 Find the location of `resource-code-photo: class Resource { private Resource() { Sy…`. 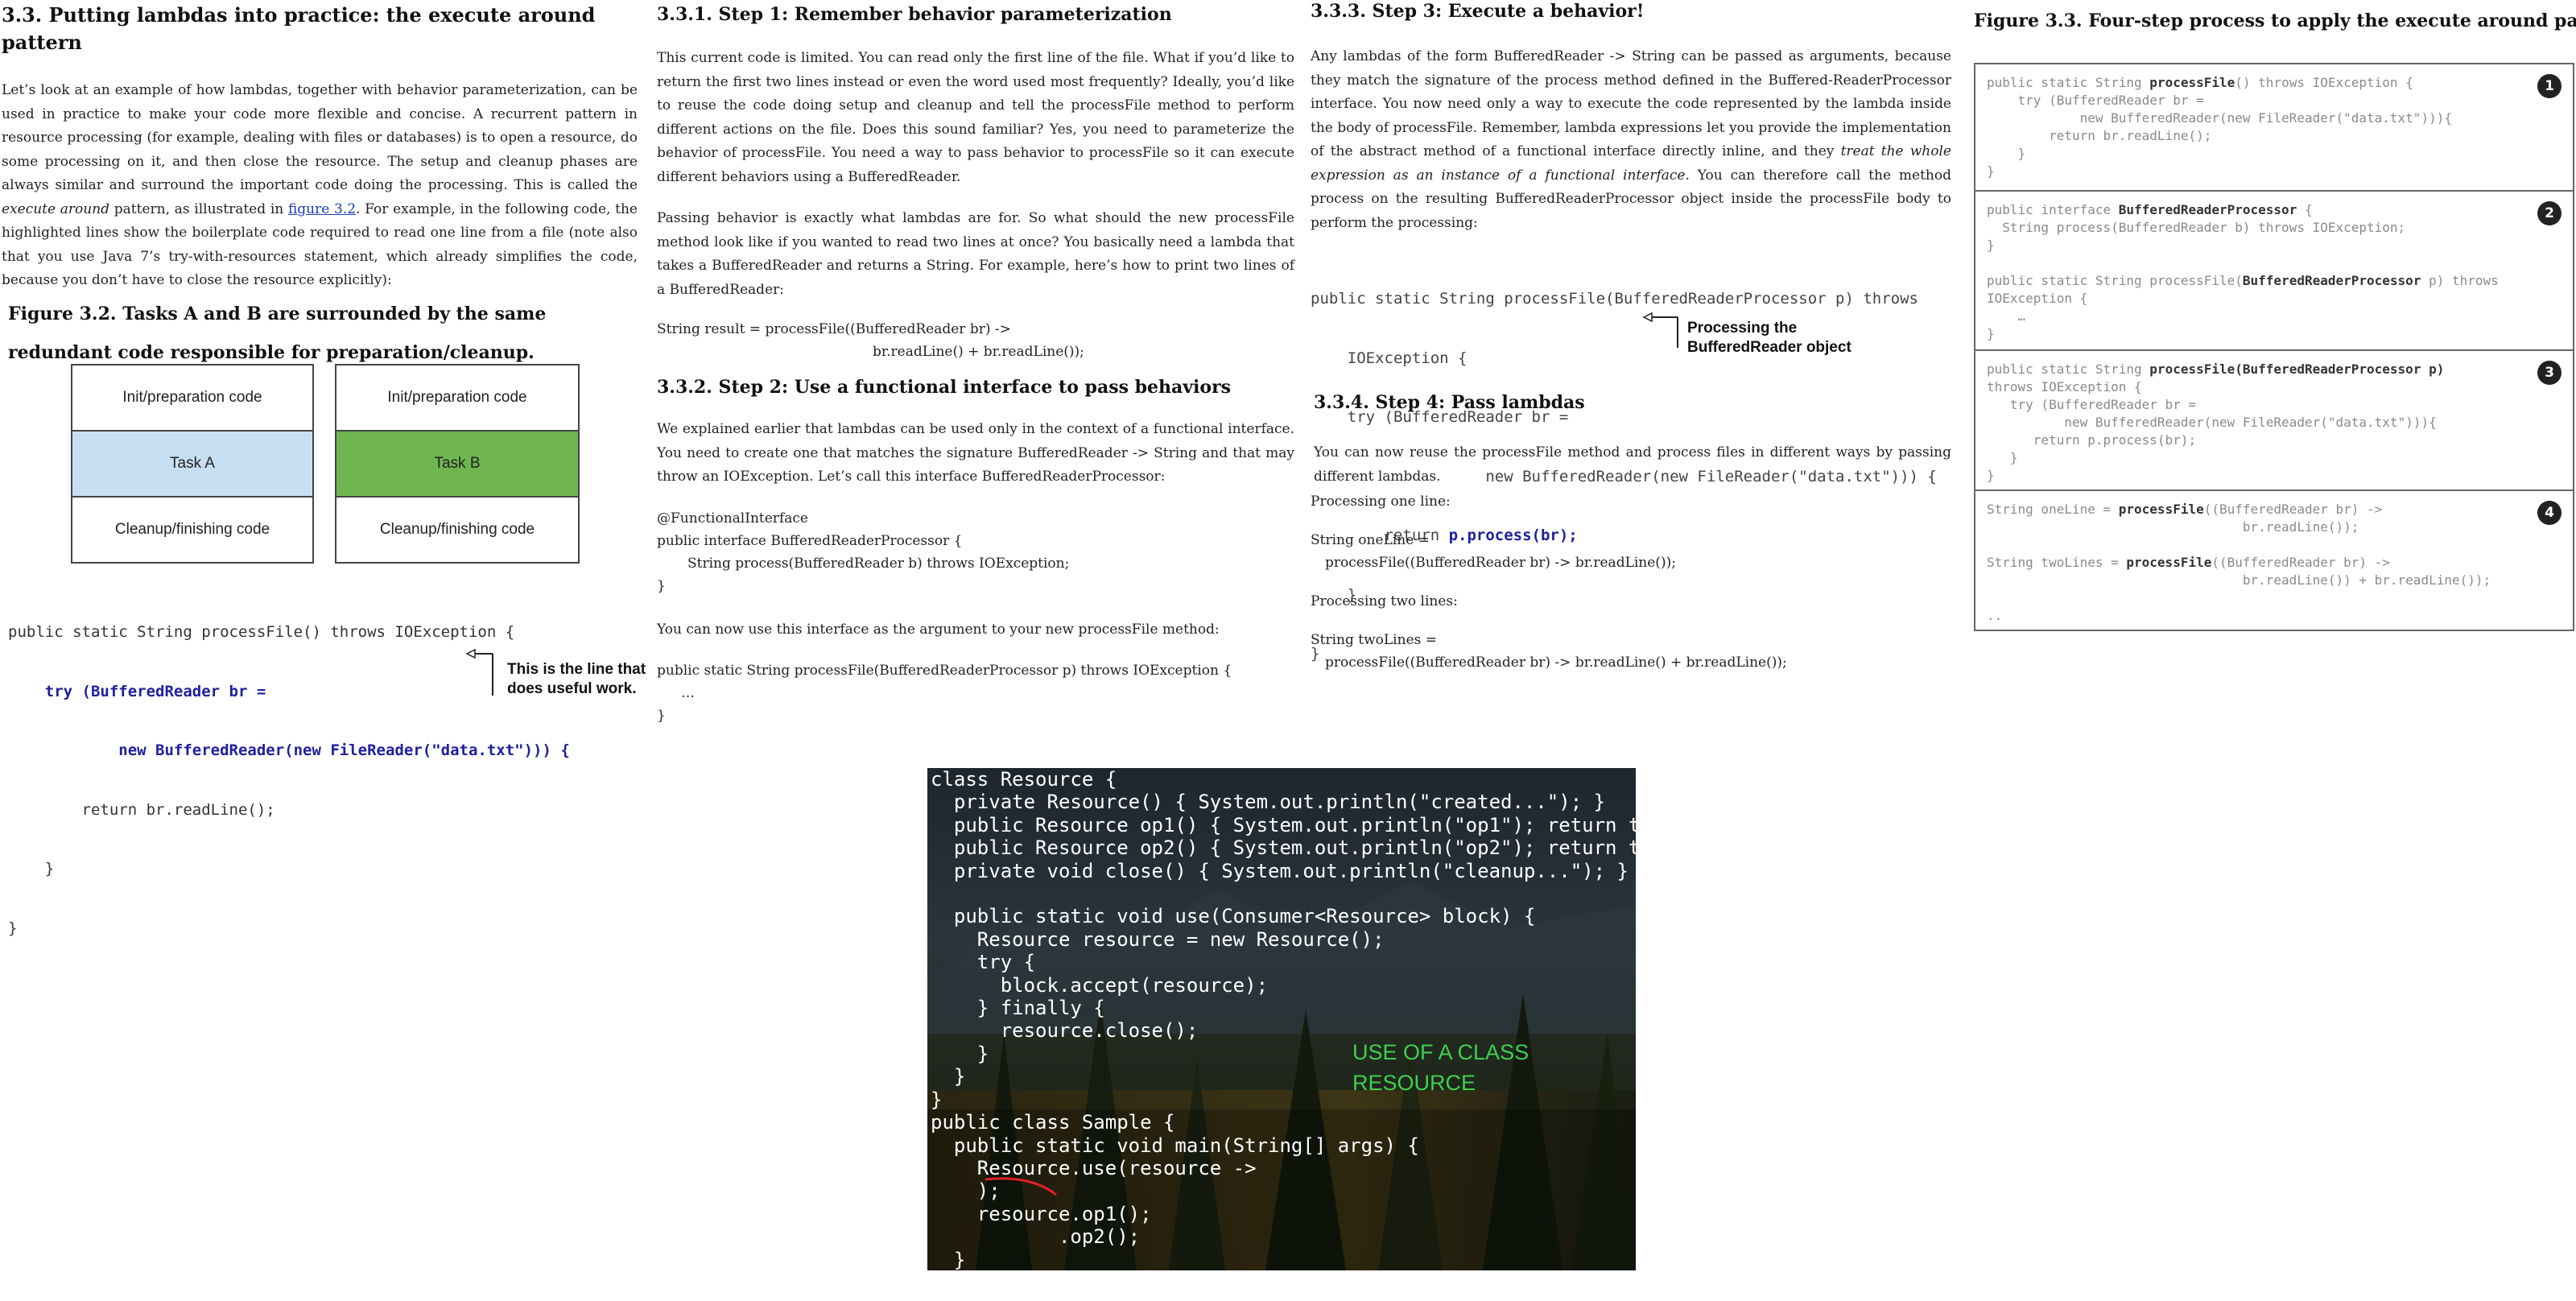

resource-code-photo: class Resource { private Resource() { Sy… is located at coordinates (1281, 1019).